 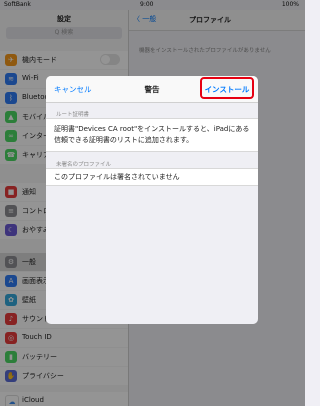 I want to click on unsigned-section-label: 未署名のプロファイル, so click(x=84, y=165).